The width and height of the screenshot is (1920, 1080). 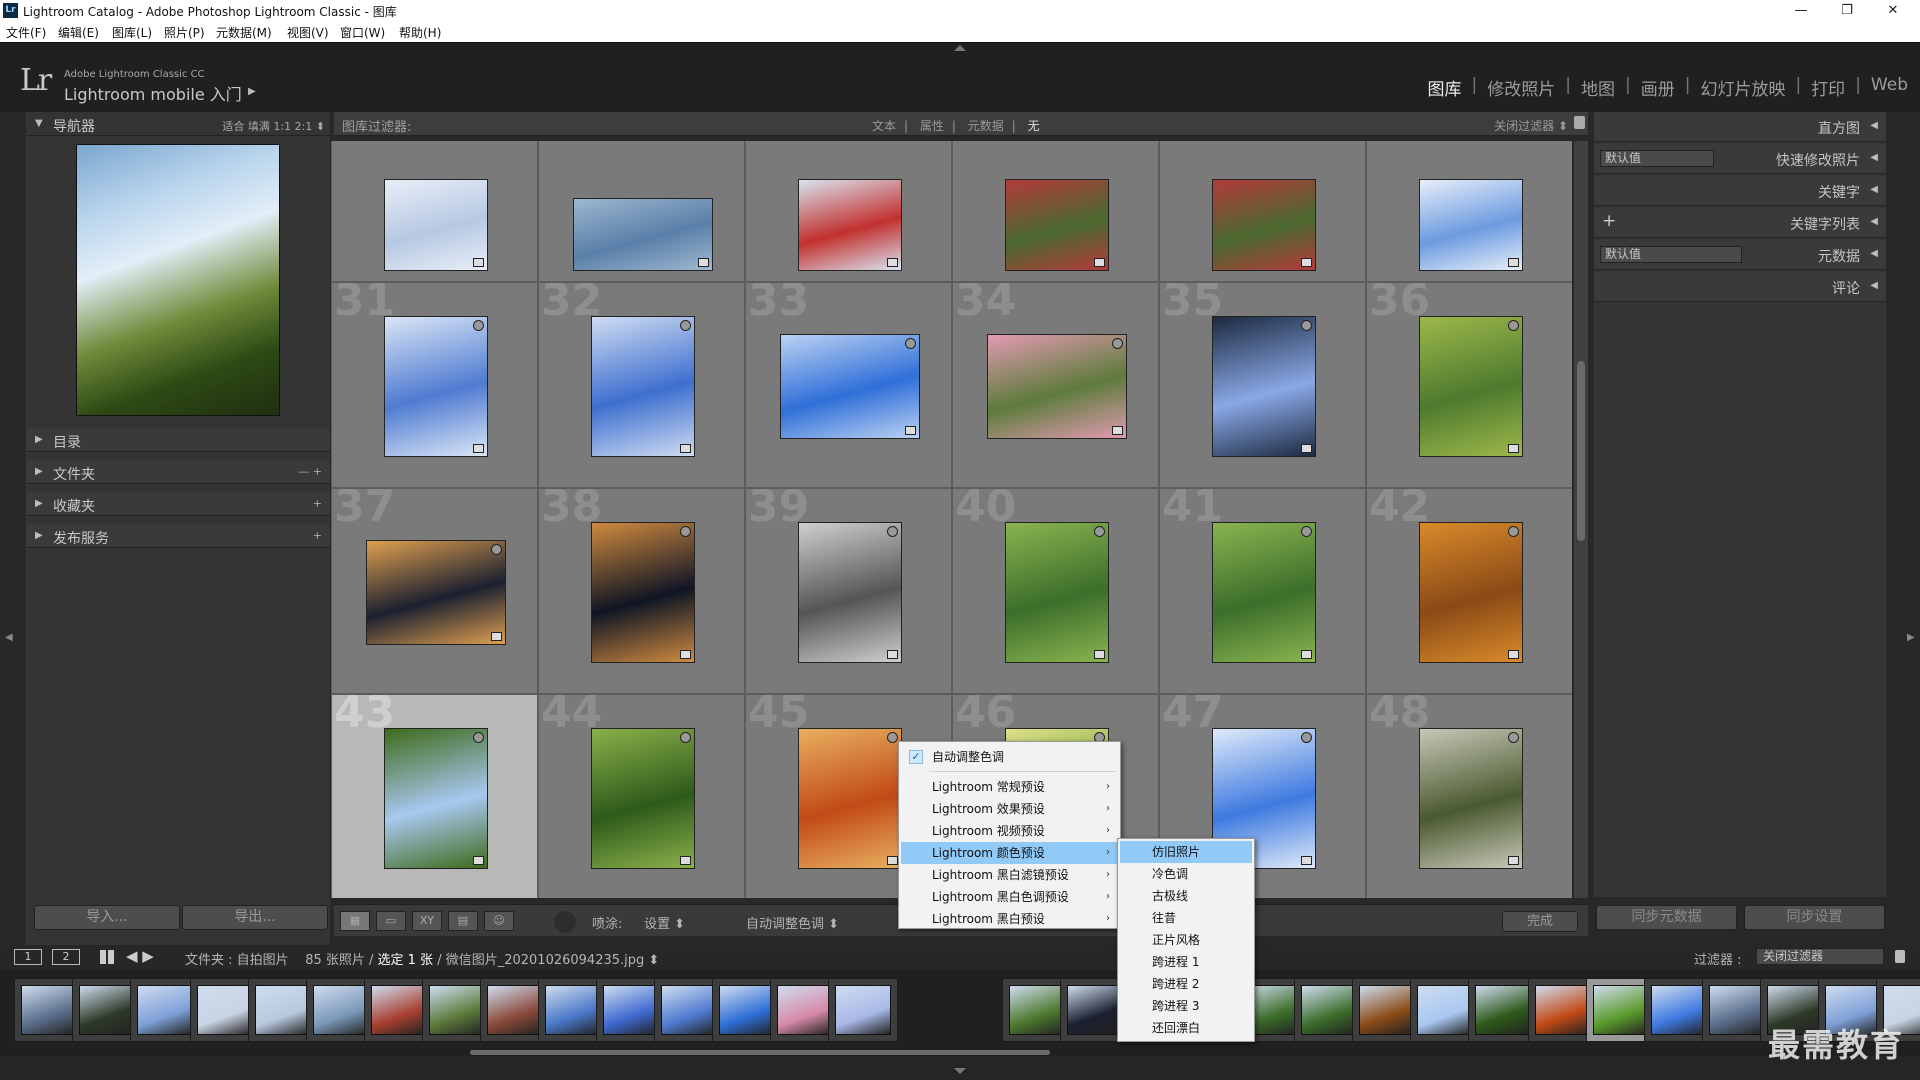 What do you see at coordinates (178, 536) in the screenshot?
I see `publish-services-header: ▶ 发布服务 +` at bounding box center [178, 536].